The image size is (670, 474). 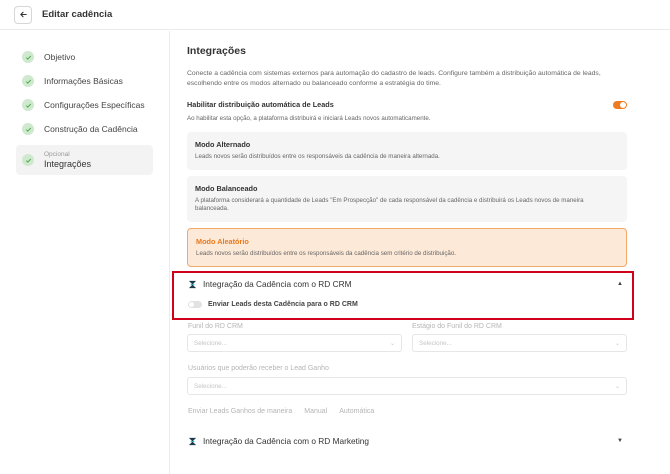 I want to click on mode-title: Modo Aleatório, so click(x=222, y=241).